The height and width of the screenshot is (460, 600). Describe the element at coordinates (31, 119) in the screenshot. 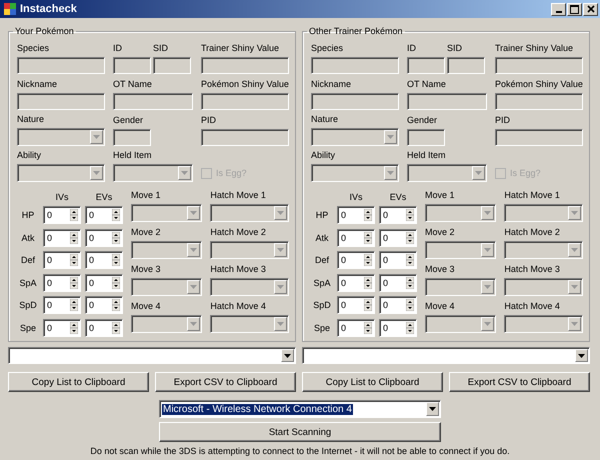

I see `field-label: Nature` at that location.